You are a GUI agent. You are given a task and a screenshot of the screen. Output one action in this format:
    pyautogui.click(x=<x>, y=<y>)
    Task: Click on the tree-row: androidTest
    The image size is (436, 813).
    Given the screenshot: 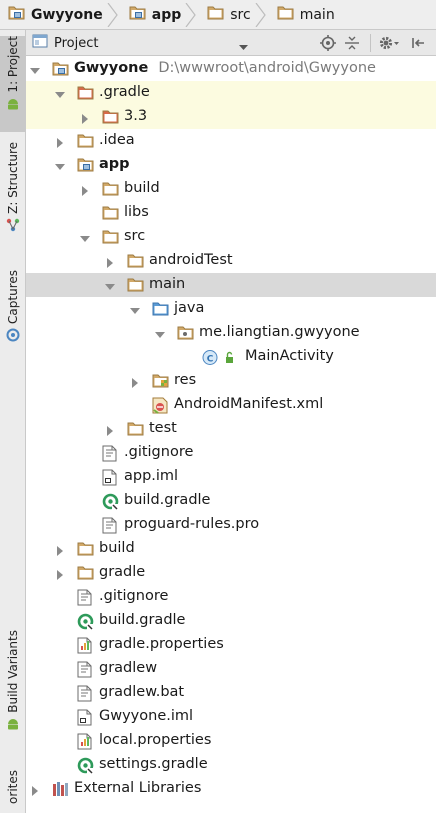 What is the action you would take?
    pyautogui.click(x=231, y=261)
    